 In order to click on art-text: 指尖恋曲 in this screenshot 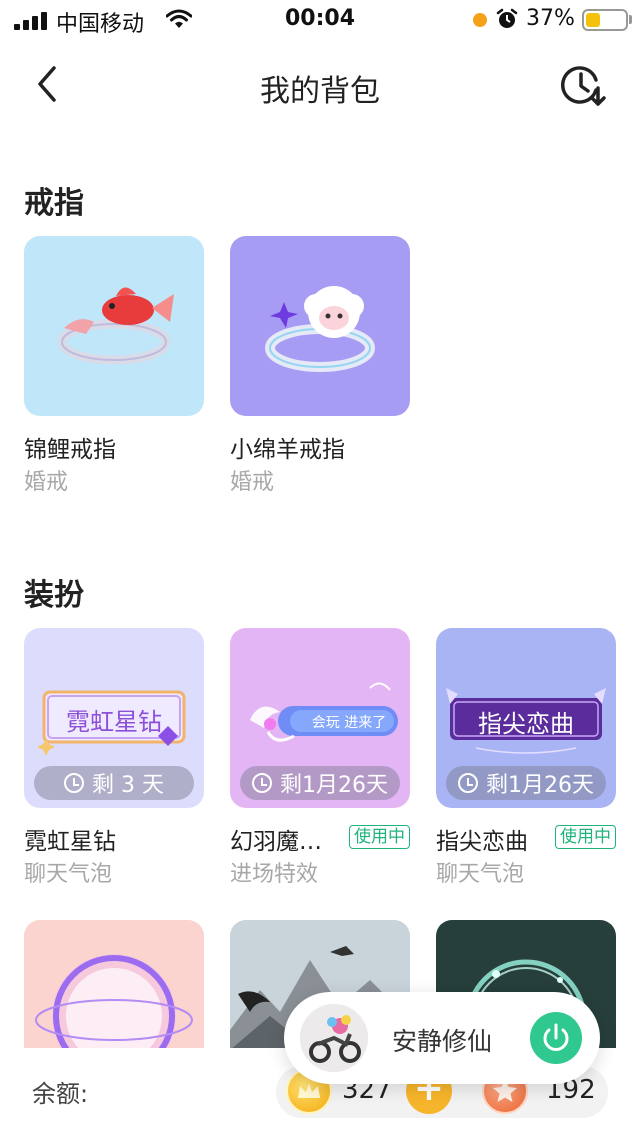, I will do `click(526, 724)`.